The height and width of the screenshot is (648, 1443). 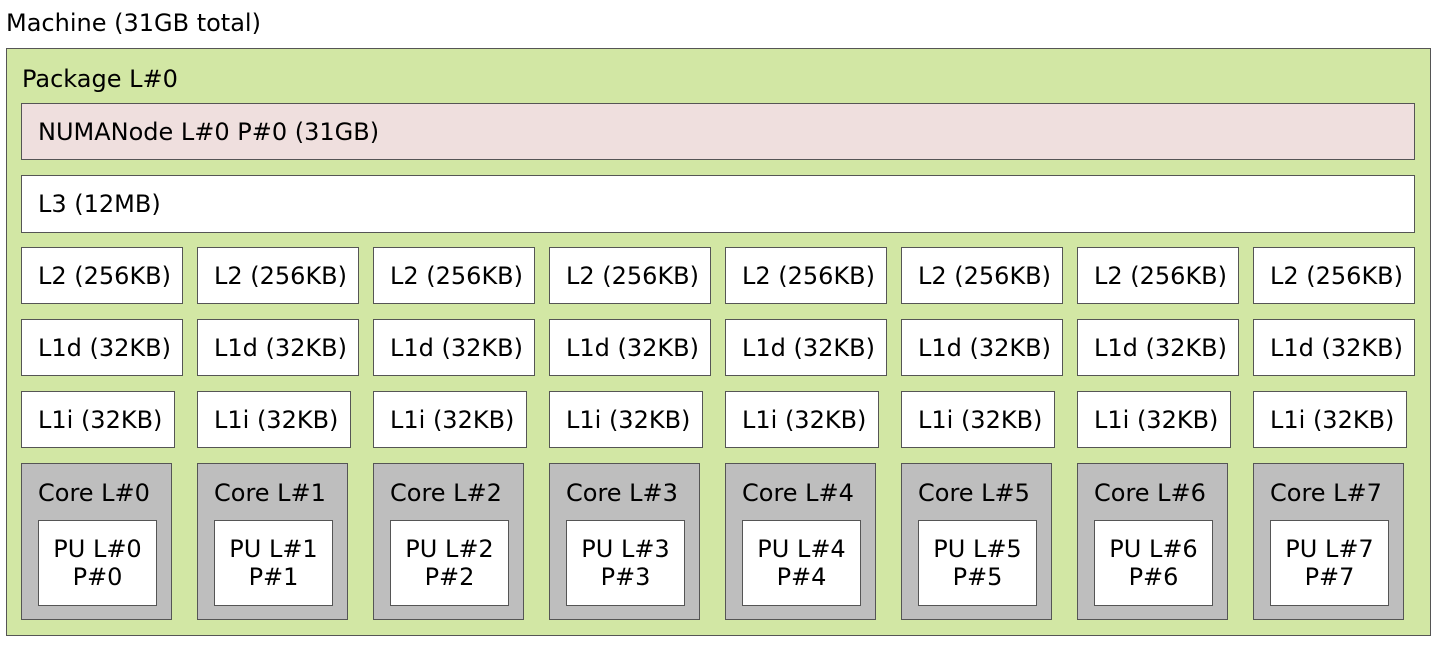 What do you see at coordinates (798, 493) in the screenshot?
I see `core-label: Core L#4` at bounding box center [798, 493].